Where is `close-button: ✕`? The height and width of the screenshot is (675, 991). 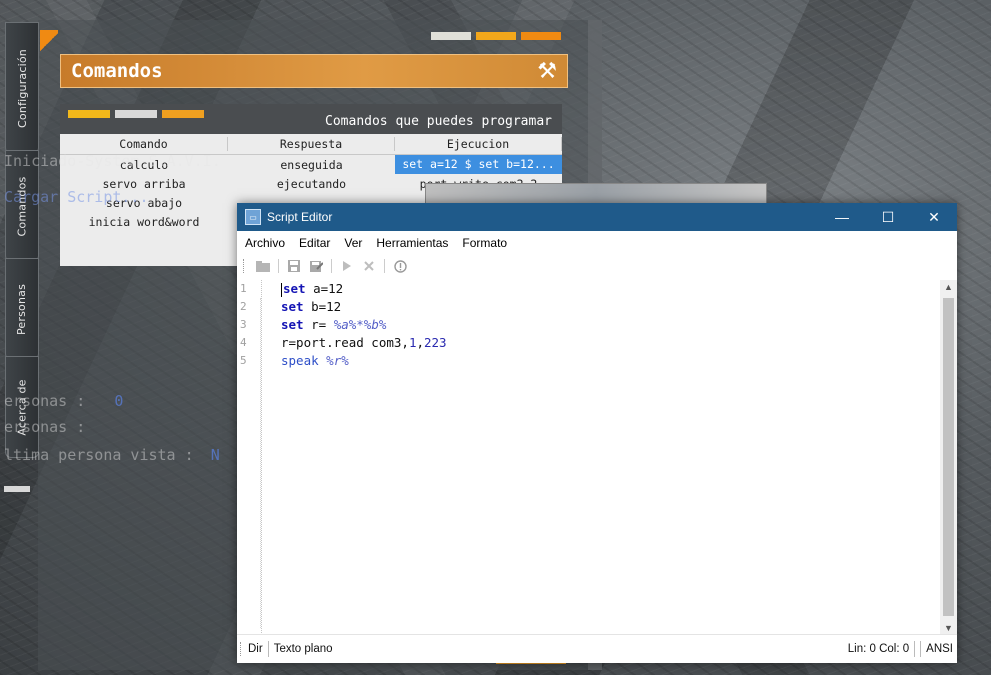 close-button: ✕ is located at coordinates (934, 217).